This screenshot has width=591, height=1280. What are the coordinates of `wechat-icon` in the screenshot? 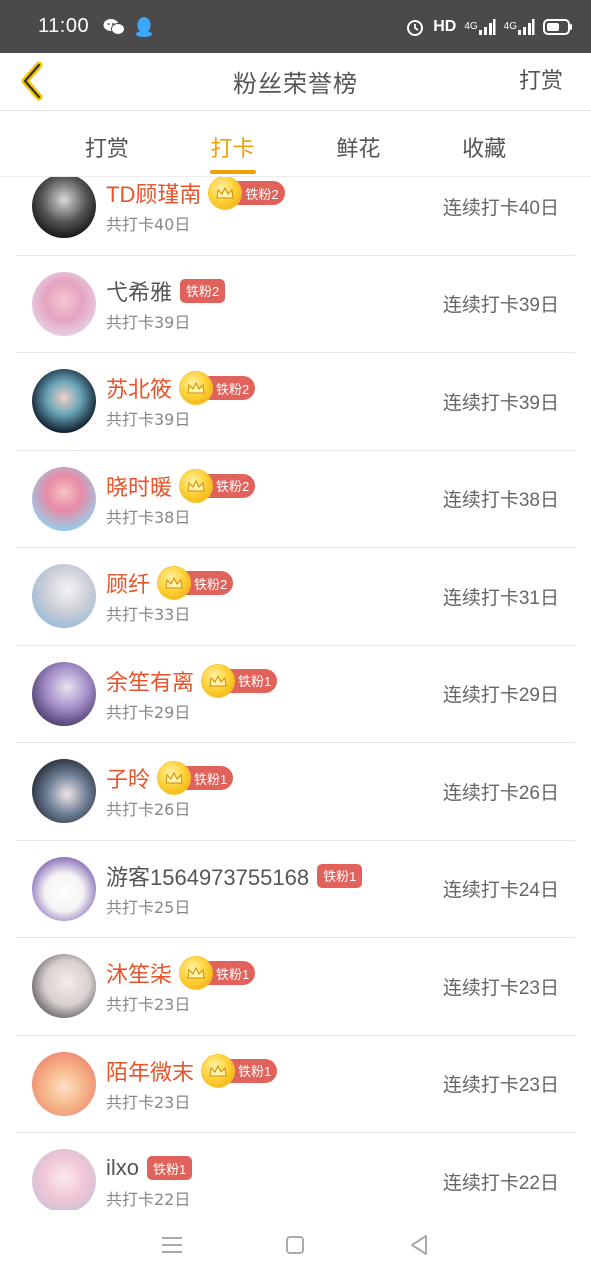 It's located at (114, 27).